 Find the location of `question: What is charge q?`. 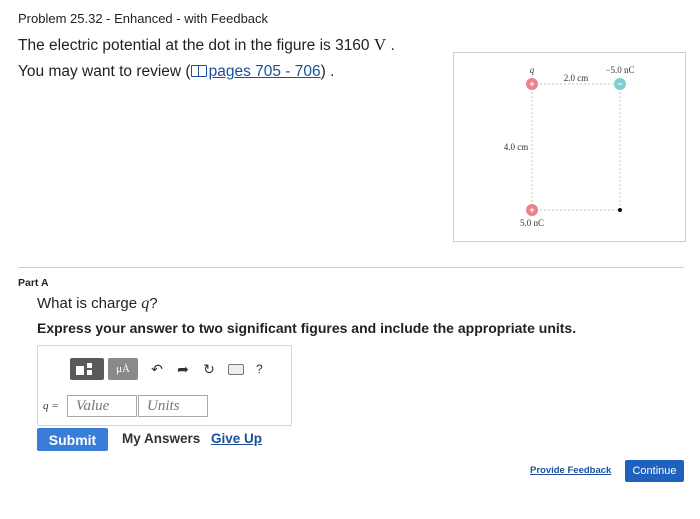

question: What is charge q? is located at coordinates (97, 304).